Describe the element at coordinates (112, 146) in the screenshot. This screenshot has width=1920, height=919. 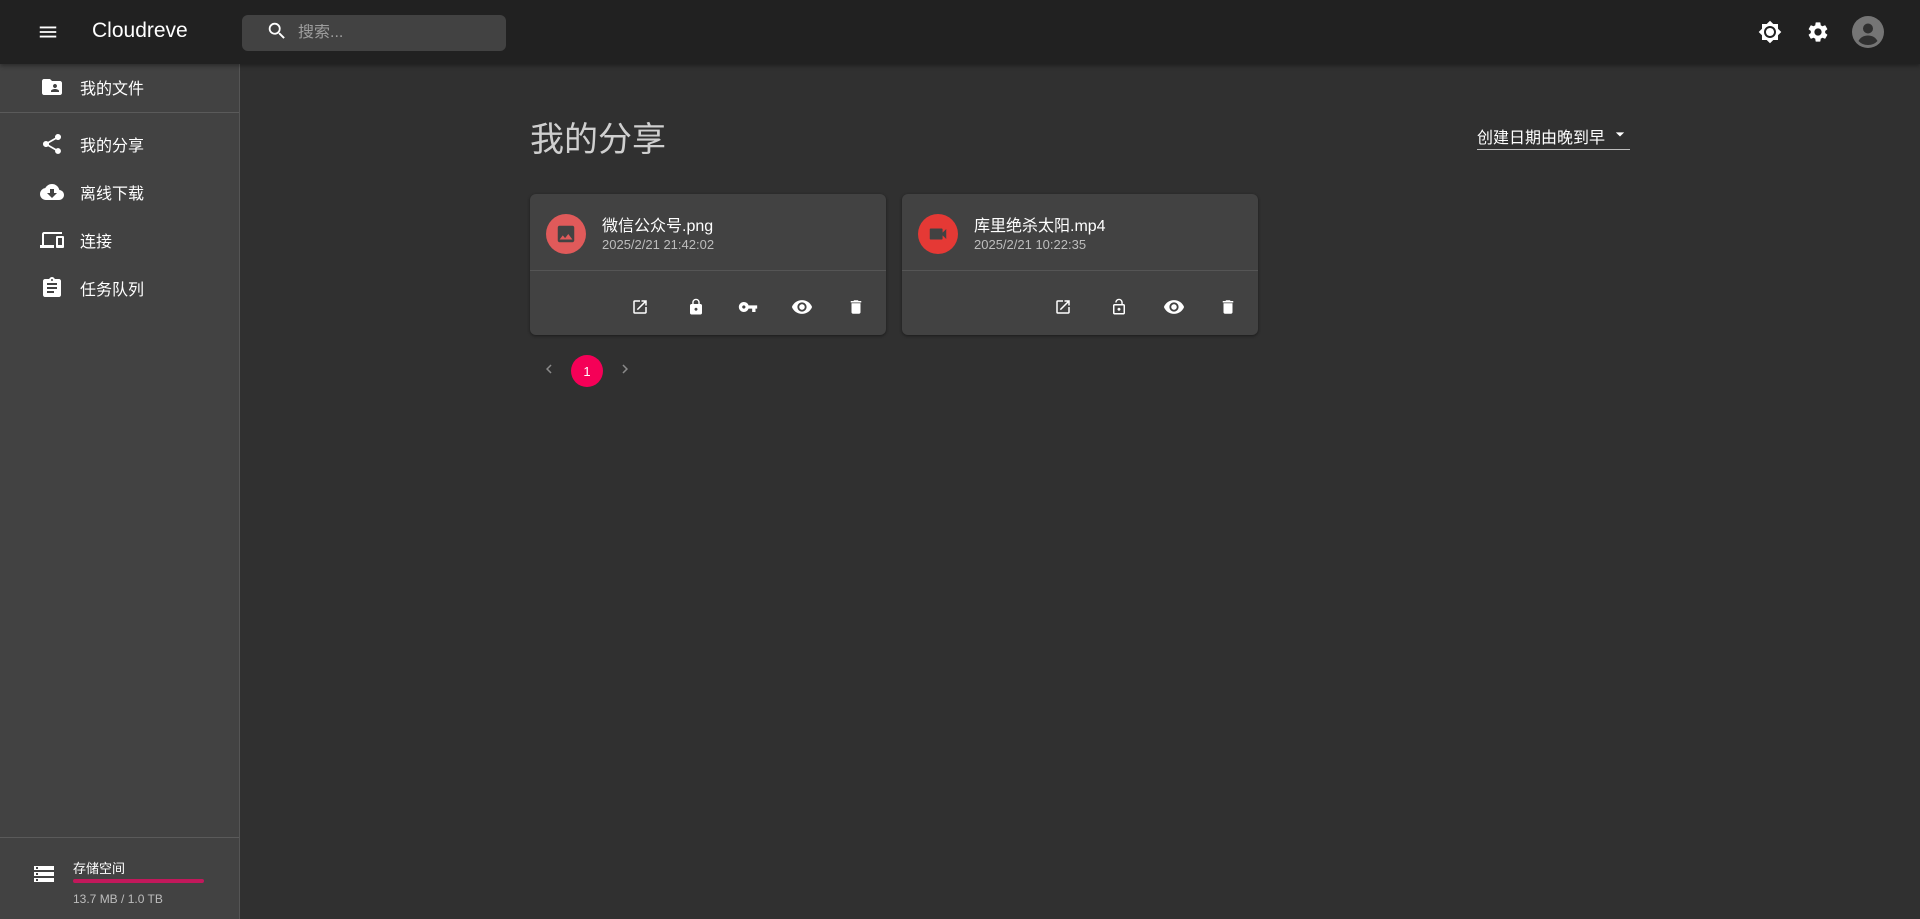
I see `sidebar-item-label: 我的分享` at that location.